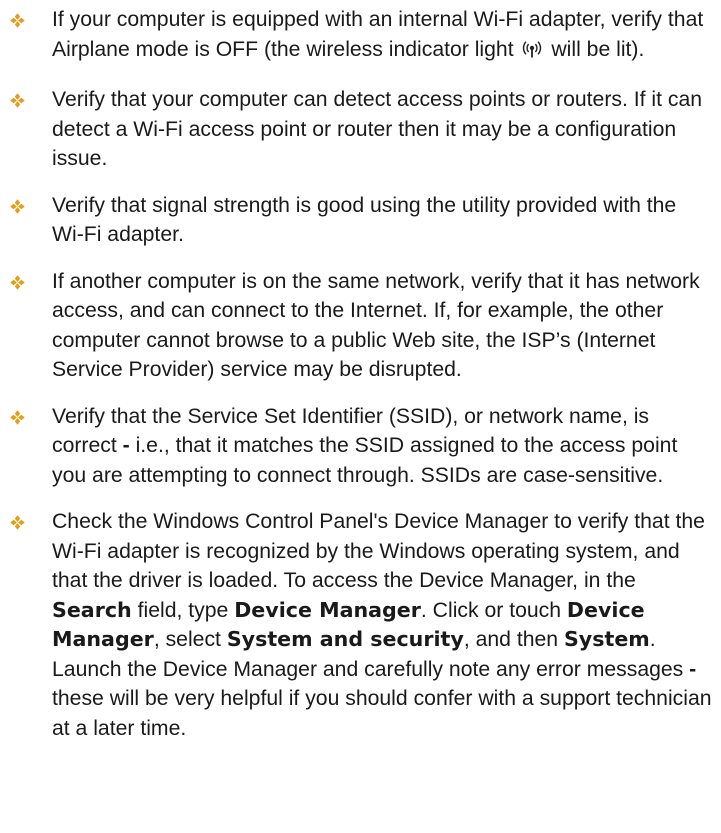 This screenshot has height=833, width=721. Describe the element at coordinates (532, 54) in the screenshot. I see `wireless-indicator-icon` at that location.